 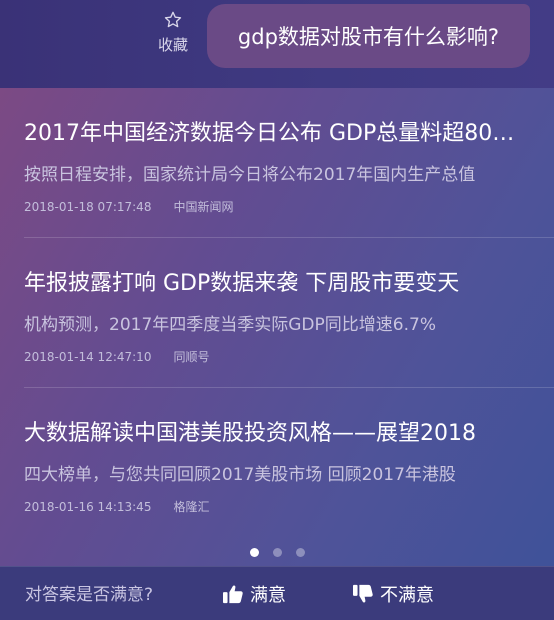 I want to click on result-title: 大数据解读中国港美股投资风格——展望2018, so click(x=276, y=434).